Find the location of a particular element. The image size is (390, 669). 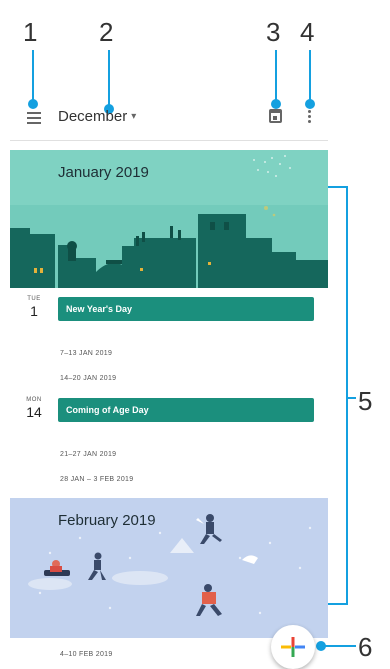

day-number: 1 is located at coordinates (34, 311).